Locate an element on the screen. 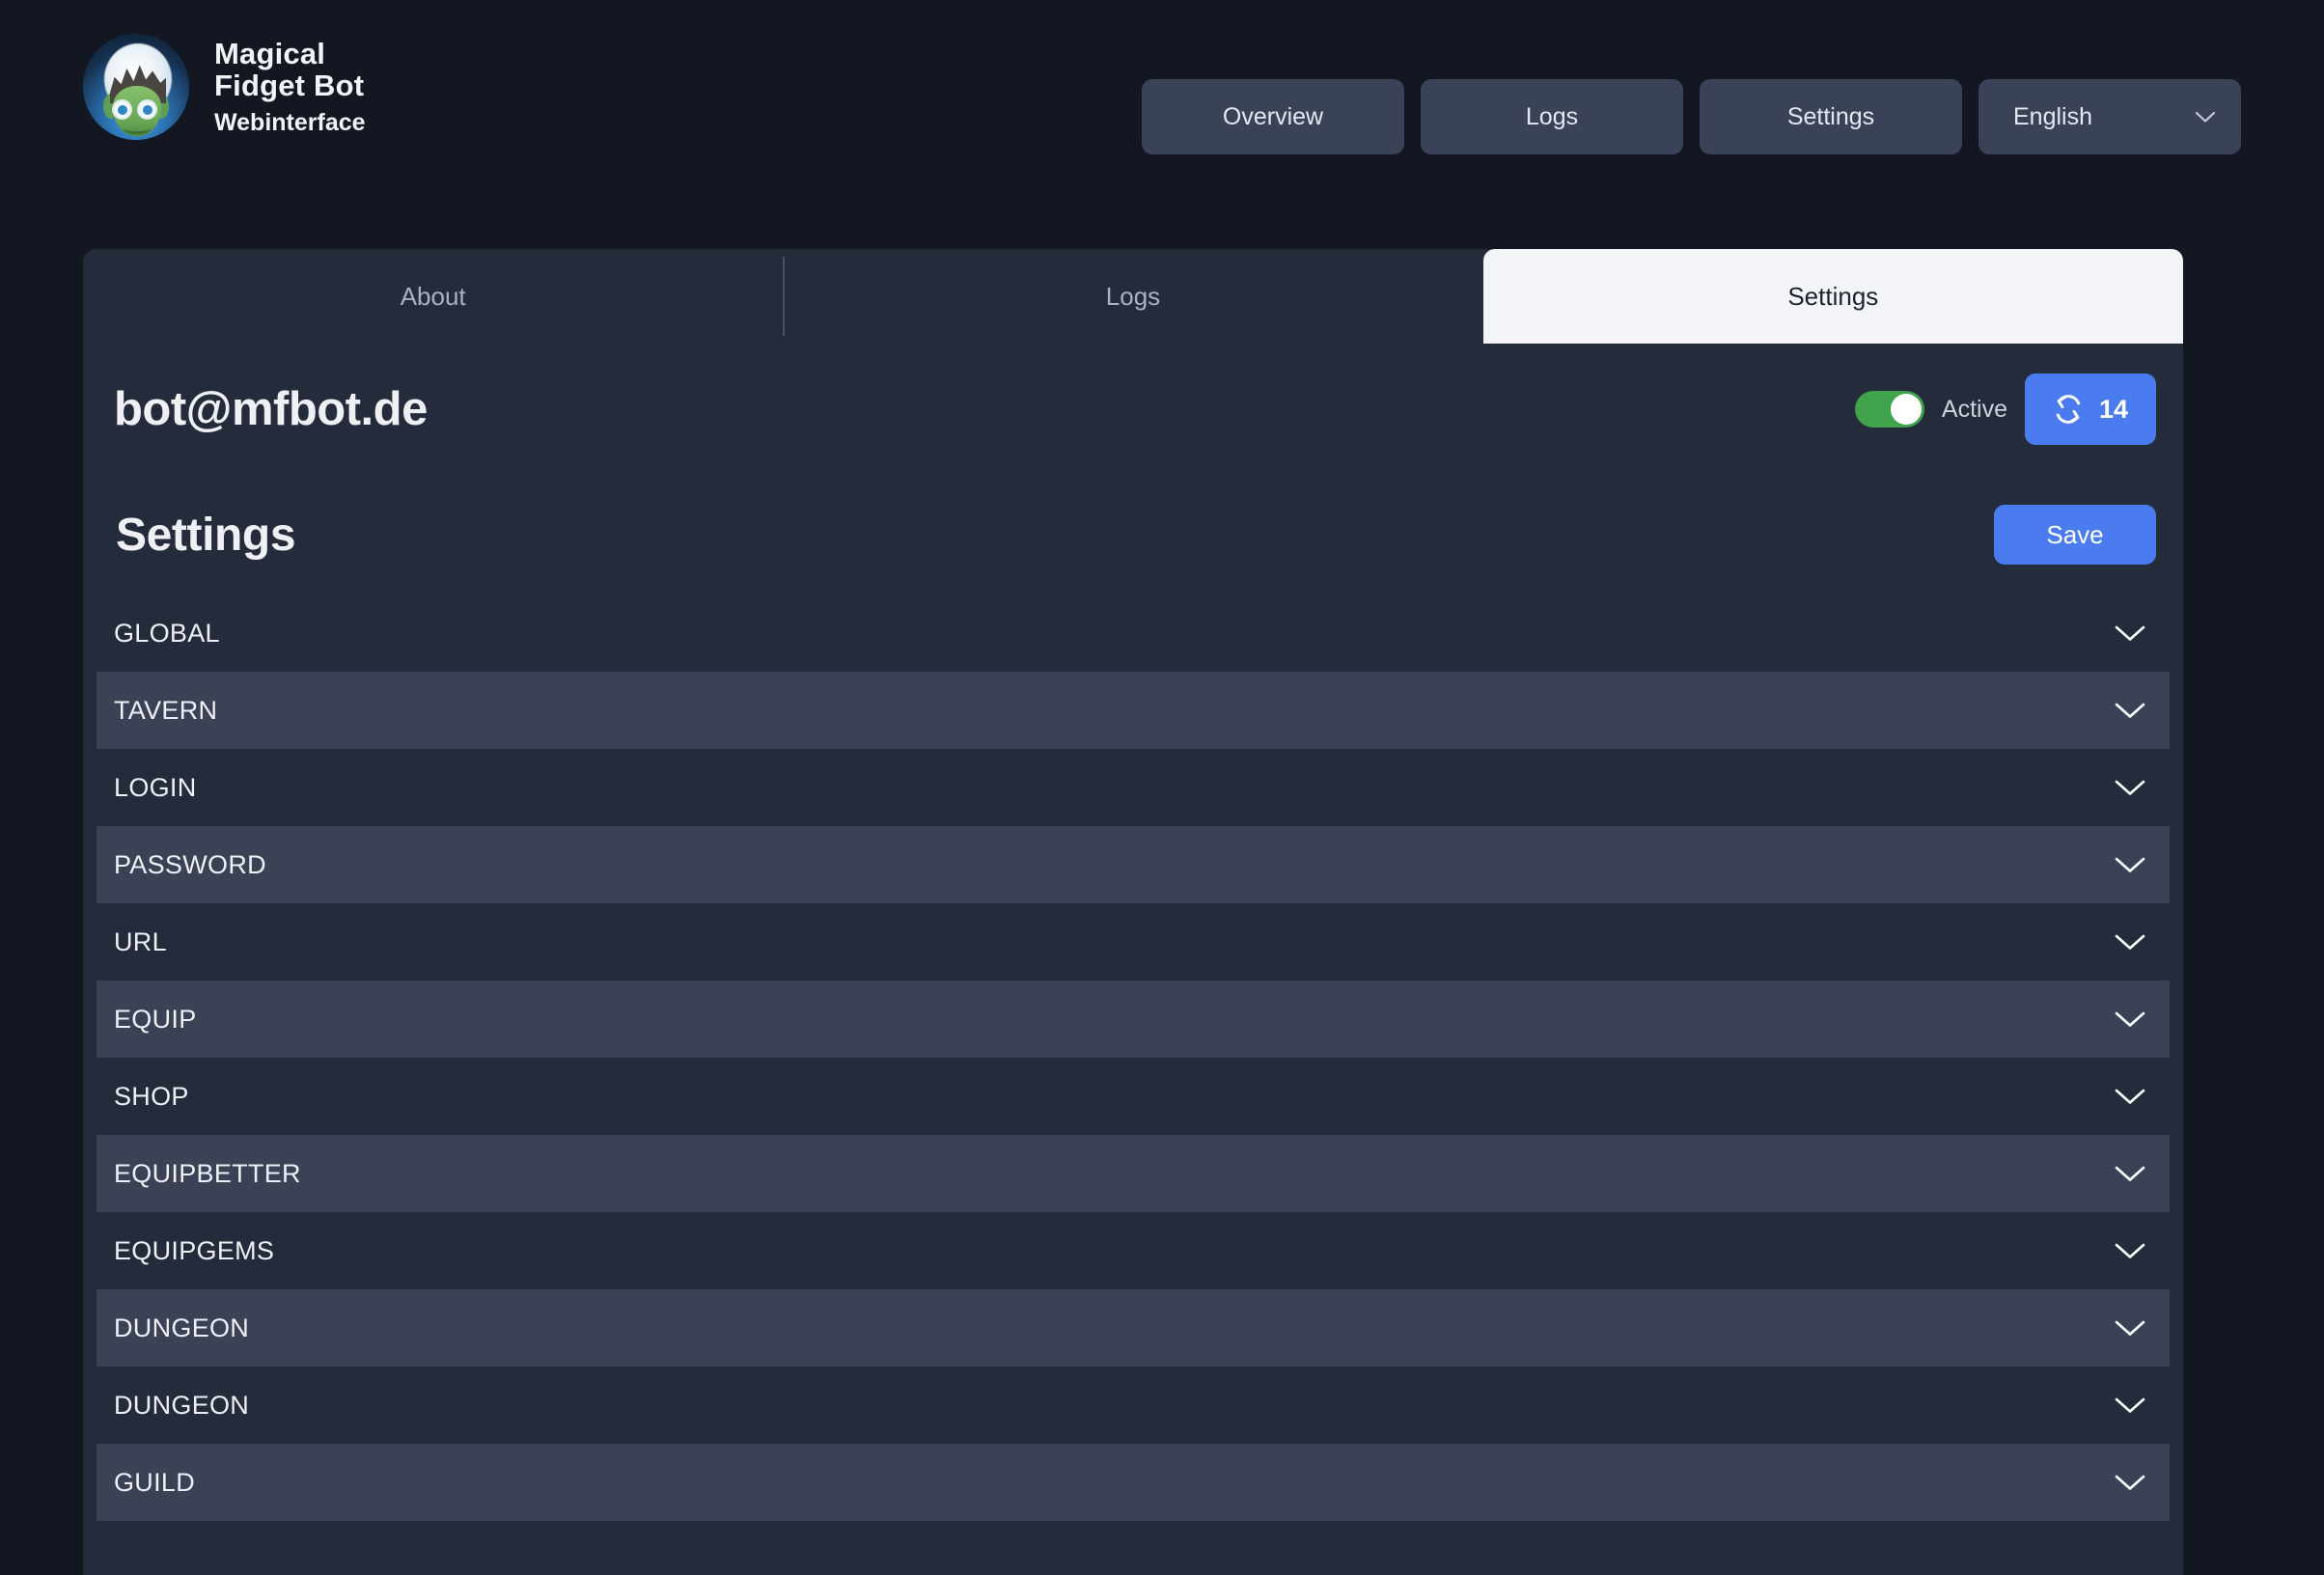 This screenshot has height=1575, width=2324. settings-header: Settings Save is located at coordinates (1133, 534).